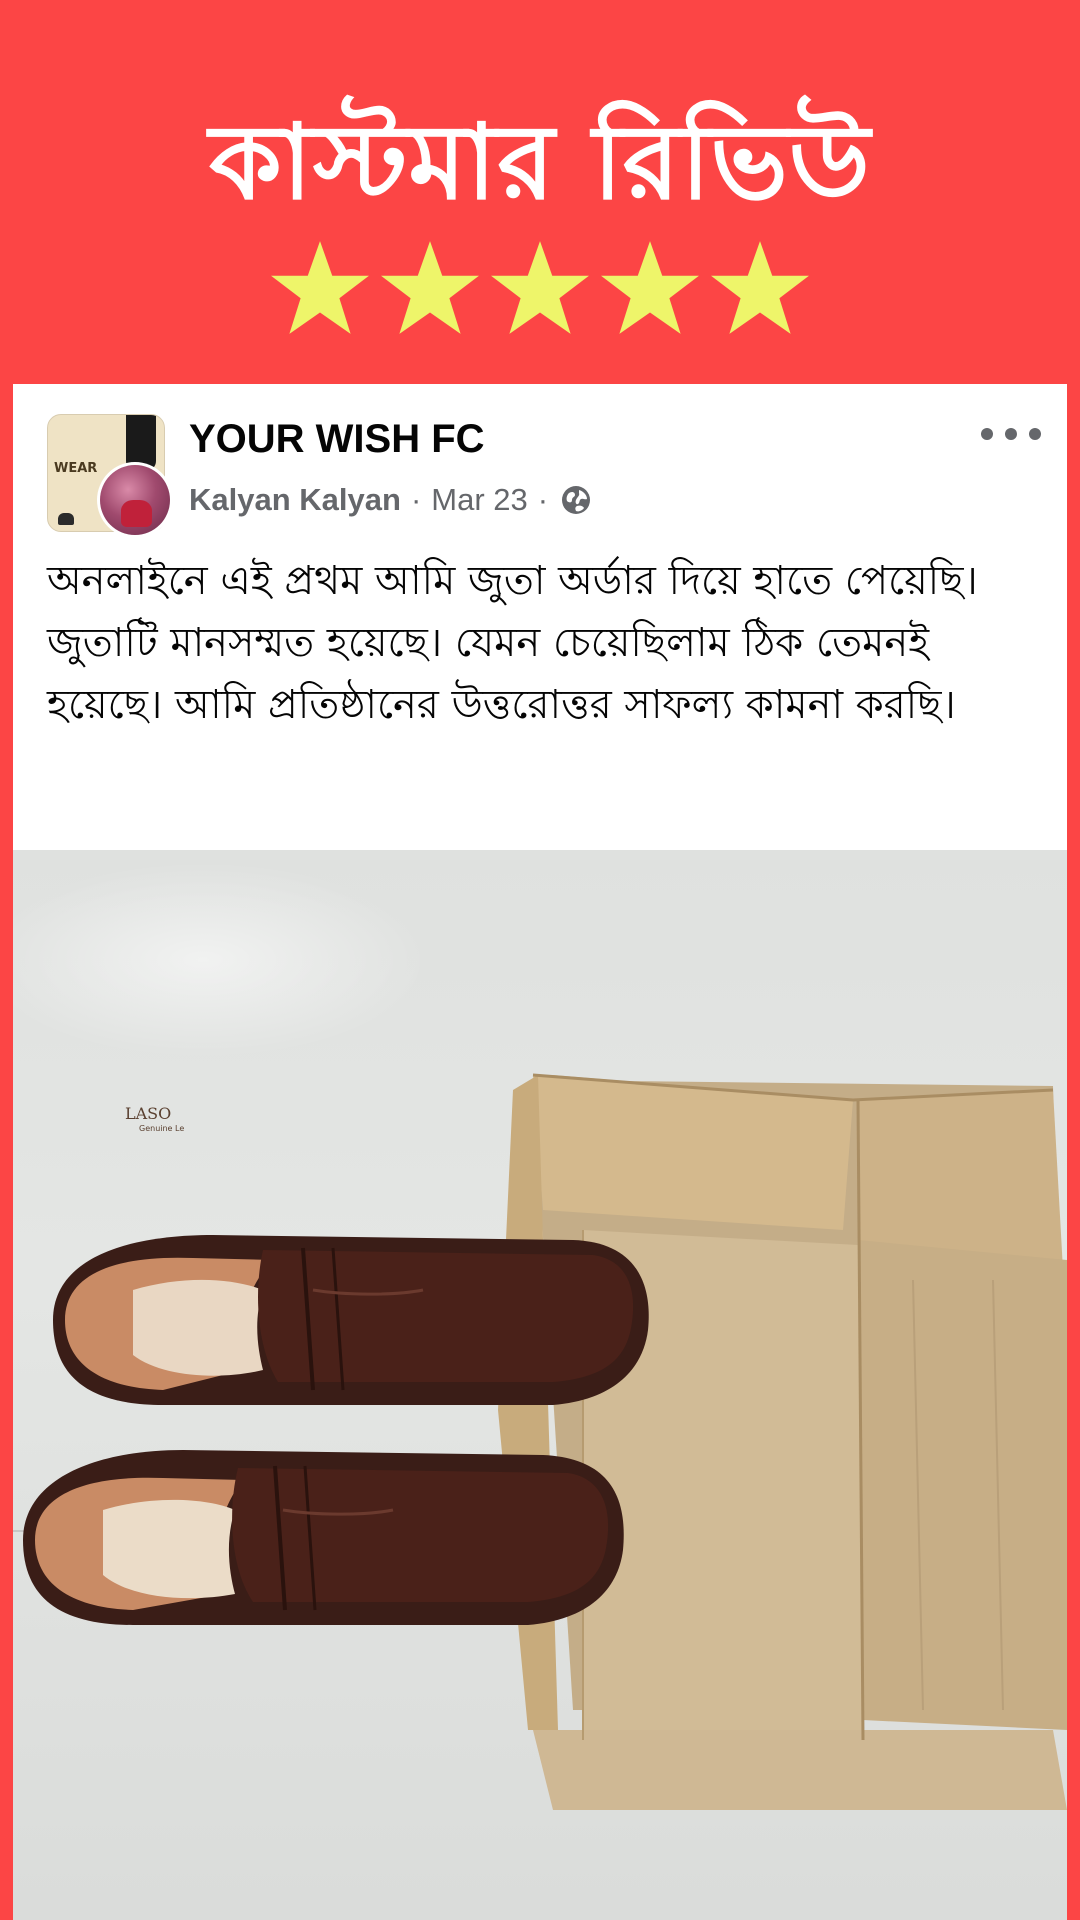 The image size is (1080, 1920). I want to click on banner-title: কাস্টমার রিভিউ, so click(540, 162).